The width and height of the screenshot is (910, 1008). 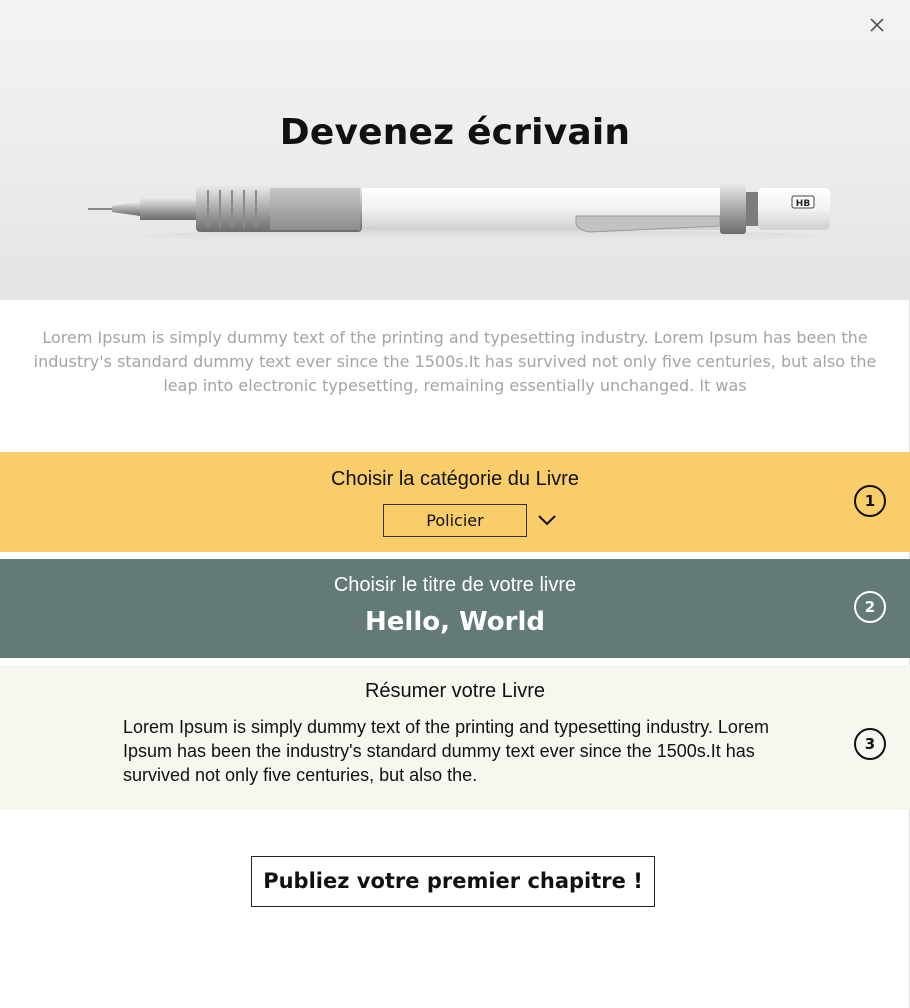 What do you see at coordinates (870, 744) in the screenshot?
I see `step-number-badge: 3` at bounding box center [870, 744].